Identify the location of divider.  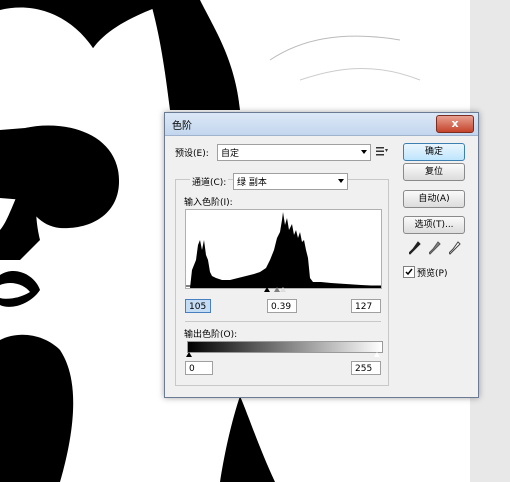
(283, 321).